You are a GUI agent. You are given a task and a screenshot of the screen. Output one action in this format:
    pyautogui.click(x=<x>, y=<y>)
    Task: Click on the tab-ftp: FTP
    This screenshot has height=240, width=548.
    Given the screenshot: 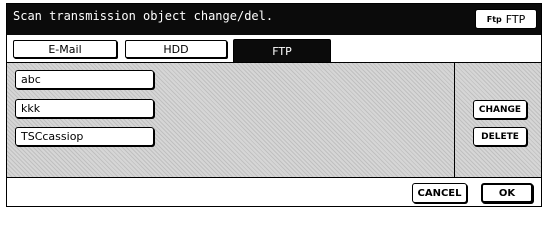 What is the action you would take?
    pyautogui.click(x=282, y=51)
    